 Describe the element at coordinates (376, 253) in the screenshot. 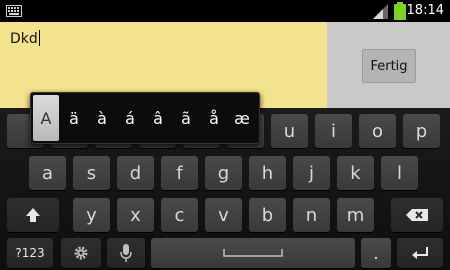

I see `period-key: .` at that location.